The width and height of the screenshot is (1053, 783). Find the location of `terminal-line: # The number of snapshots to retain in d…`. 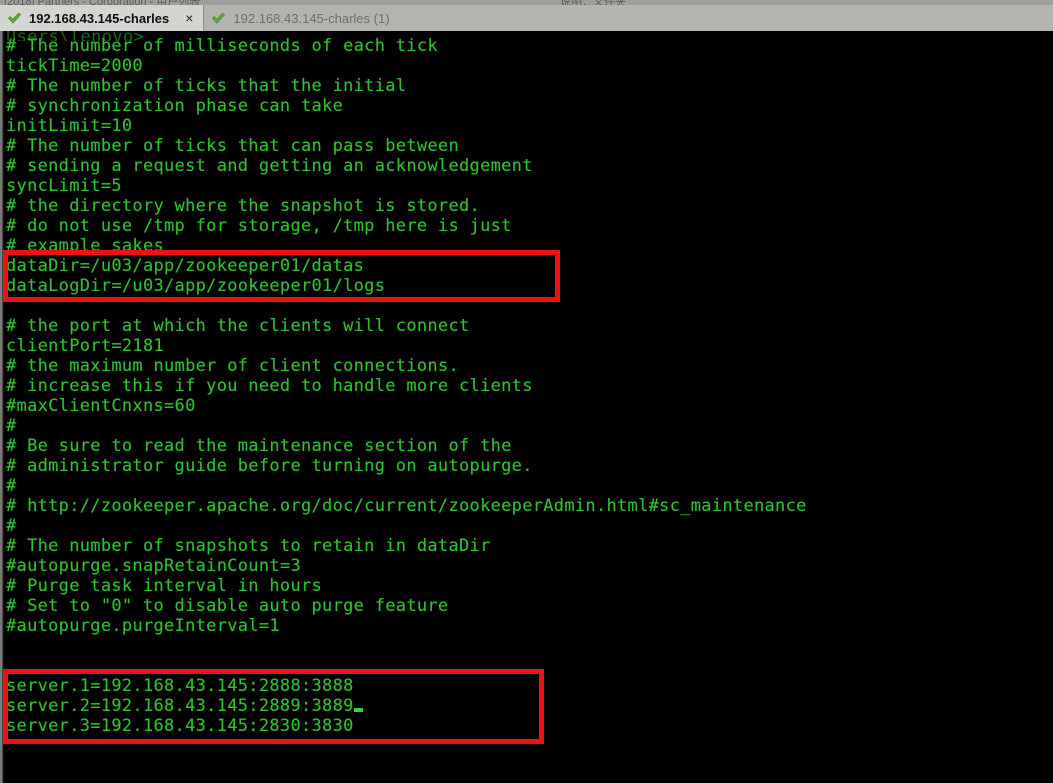

terminal-line: # The number of snapshots to retain in d… is located at coordinates (248, 546).